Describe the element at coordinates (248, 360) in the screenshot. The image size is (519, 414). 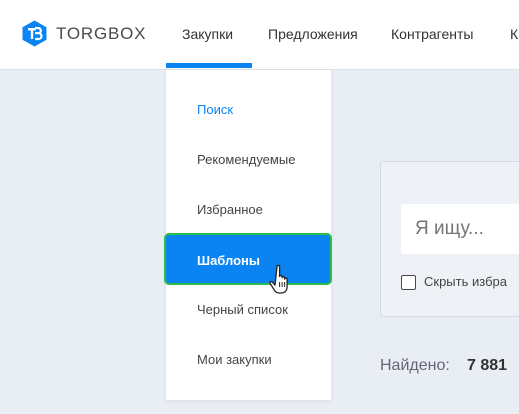
I see `dropdown-item-my-purchases: Мои закупки` at that location.